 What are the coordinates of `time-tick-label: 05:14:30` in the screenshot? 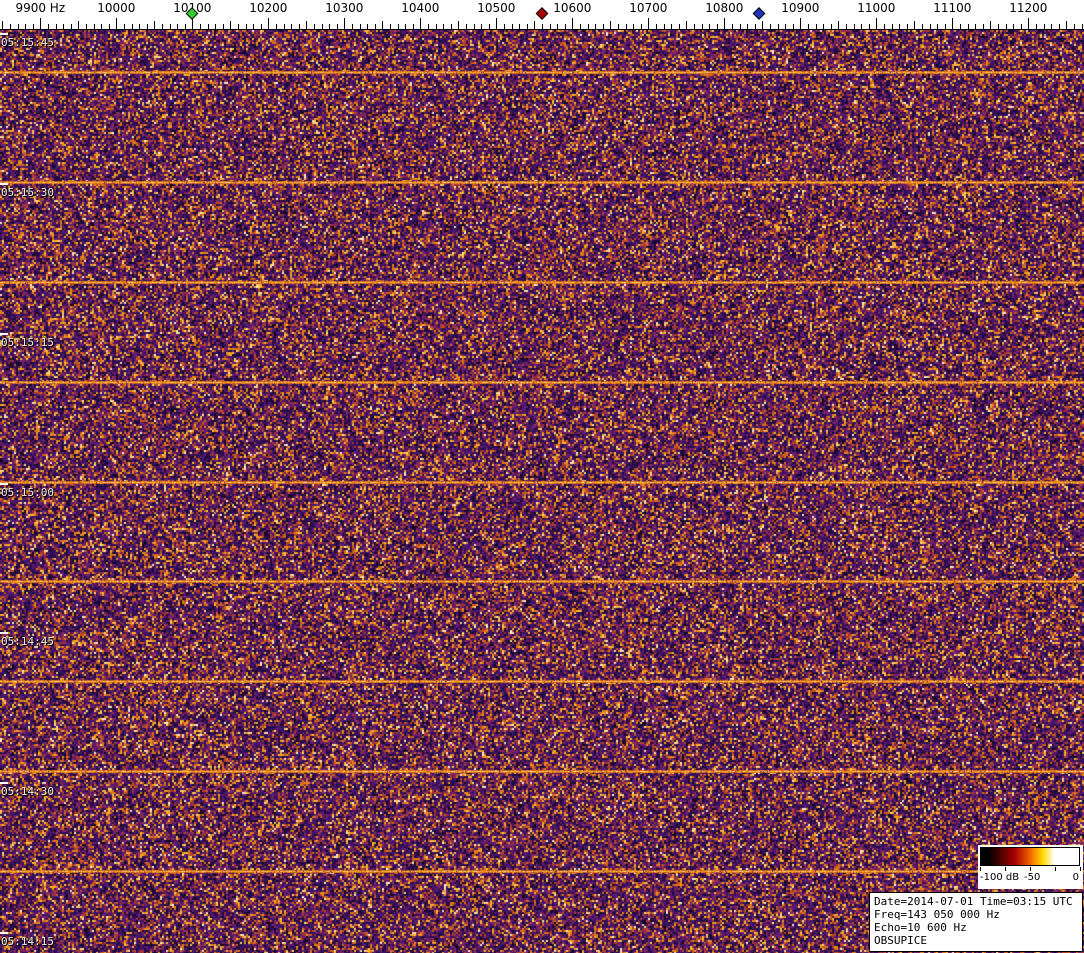 It's located at (27, 791).